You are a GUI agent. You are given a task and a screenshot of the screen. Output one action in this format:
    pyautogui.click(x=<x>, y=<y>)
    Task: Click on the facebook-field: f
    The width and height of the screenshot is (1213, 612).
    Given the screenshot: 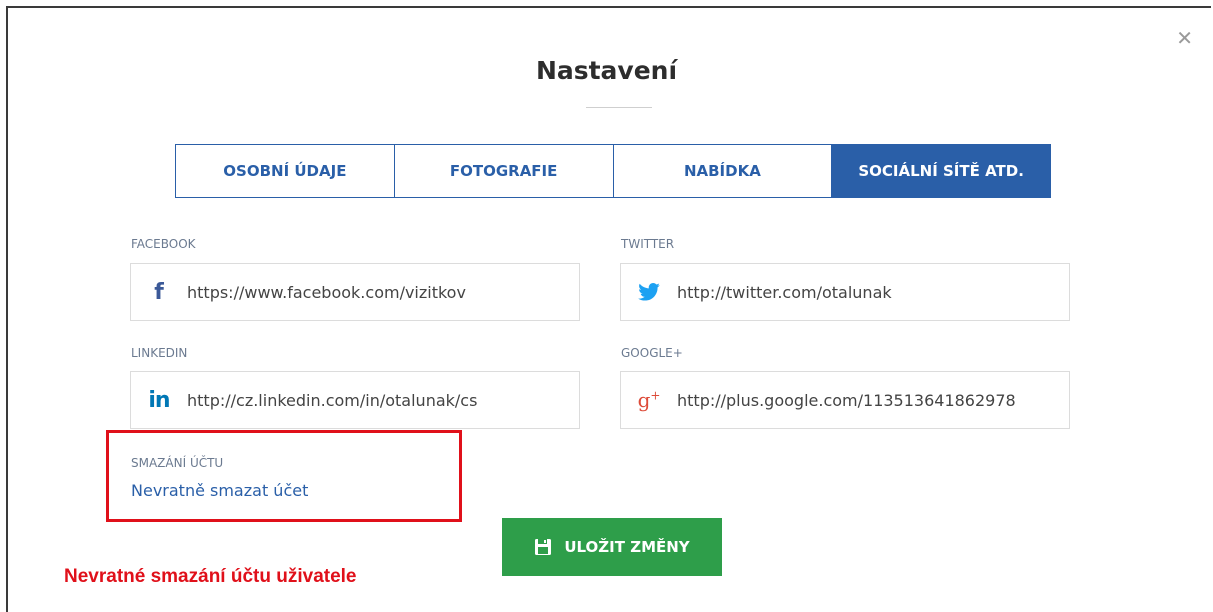 What is the action you would take?
    pyautogui.click(x=355, y=292)
    